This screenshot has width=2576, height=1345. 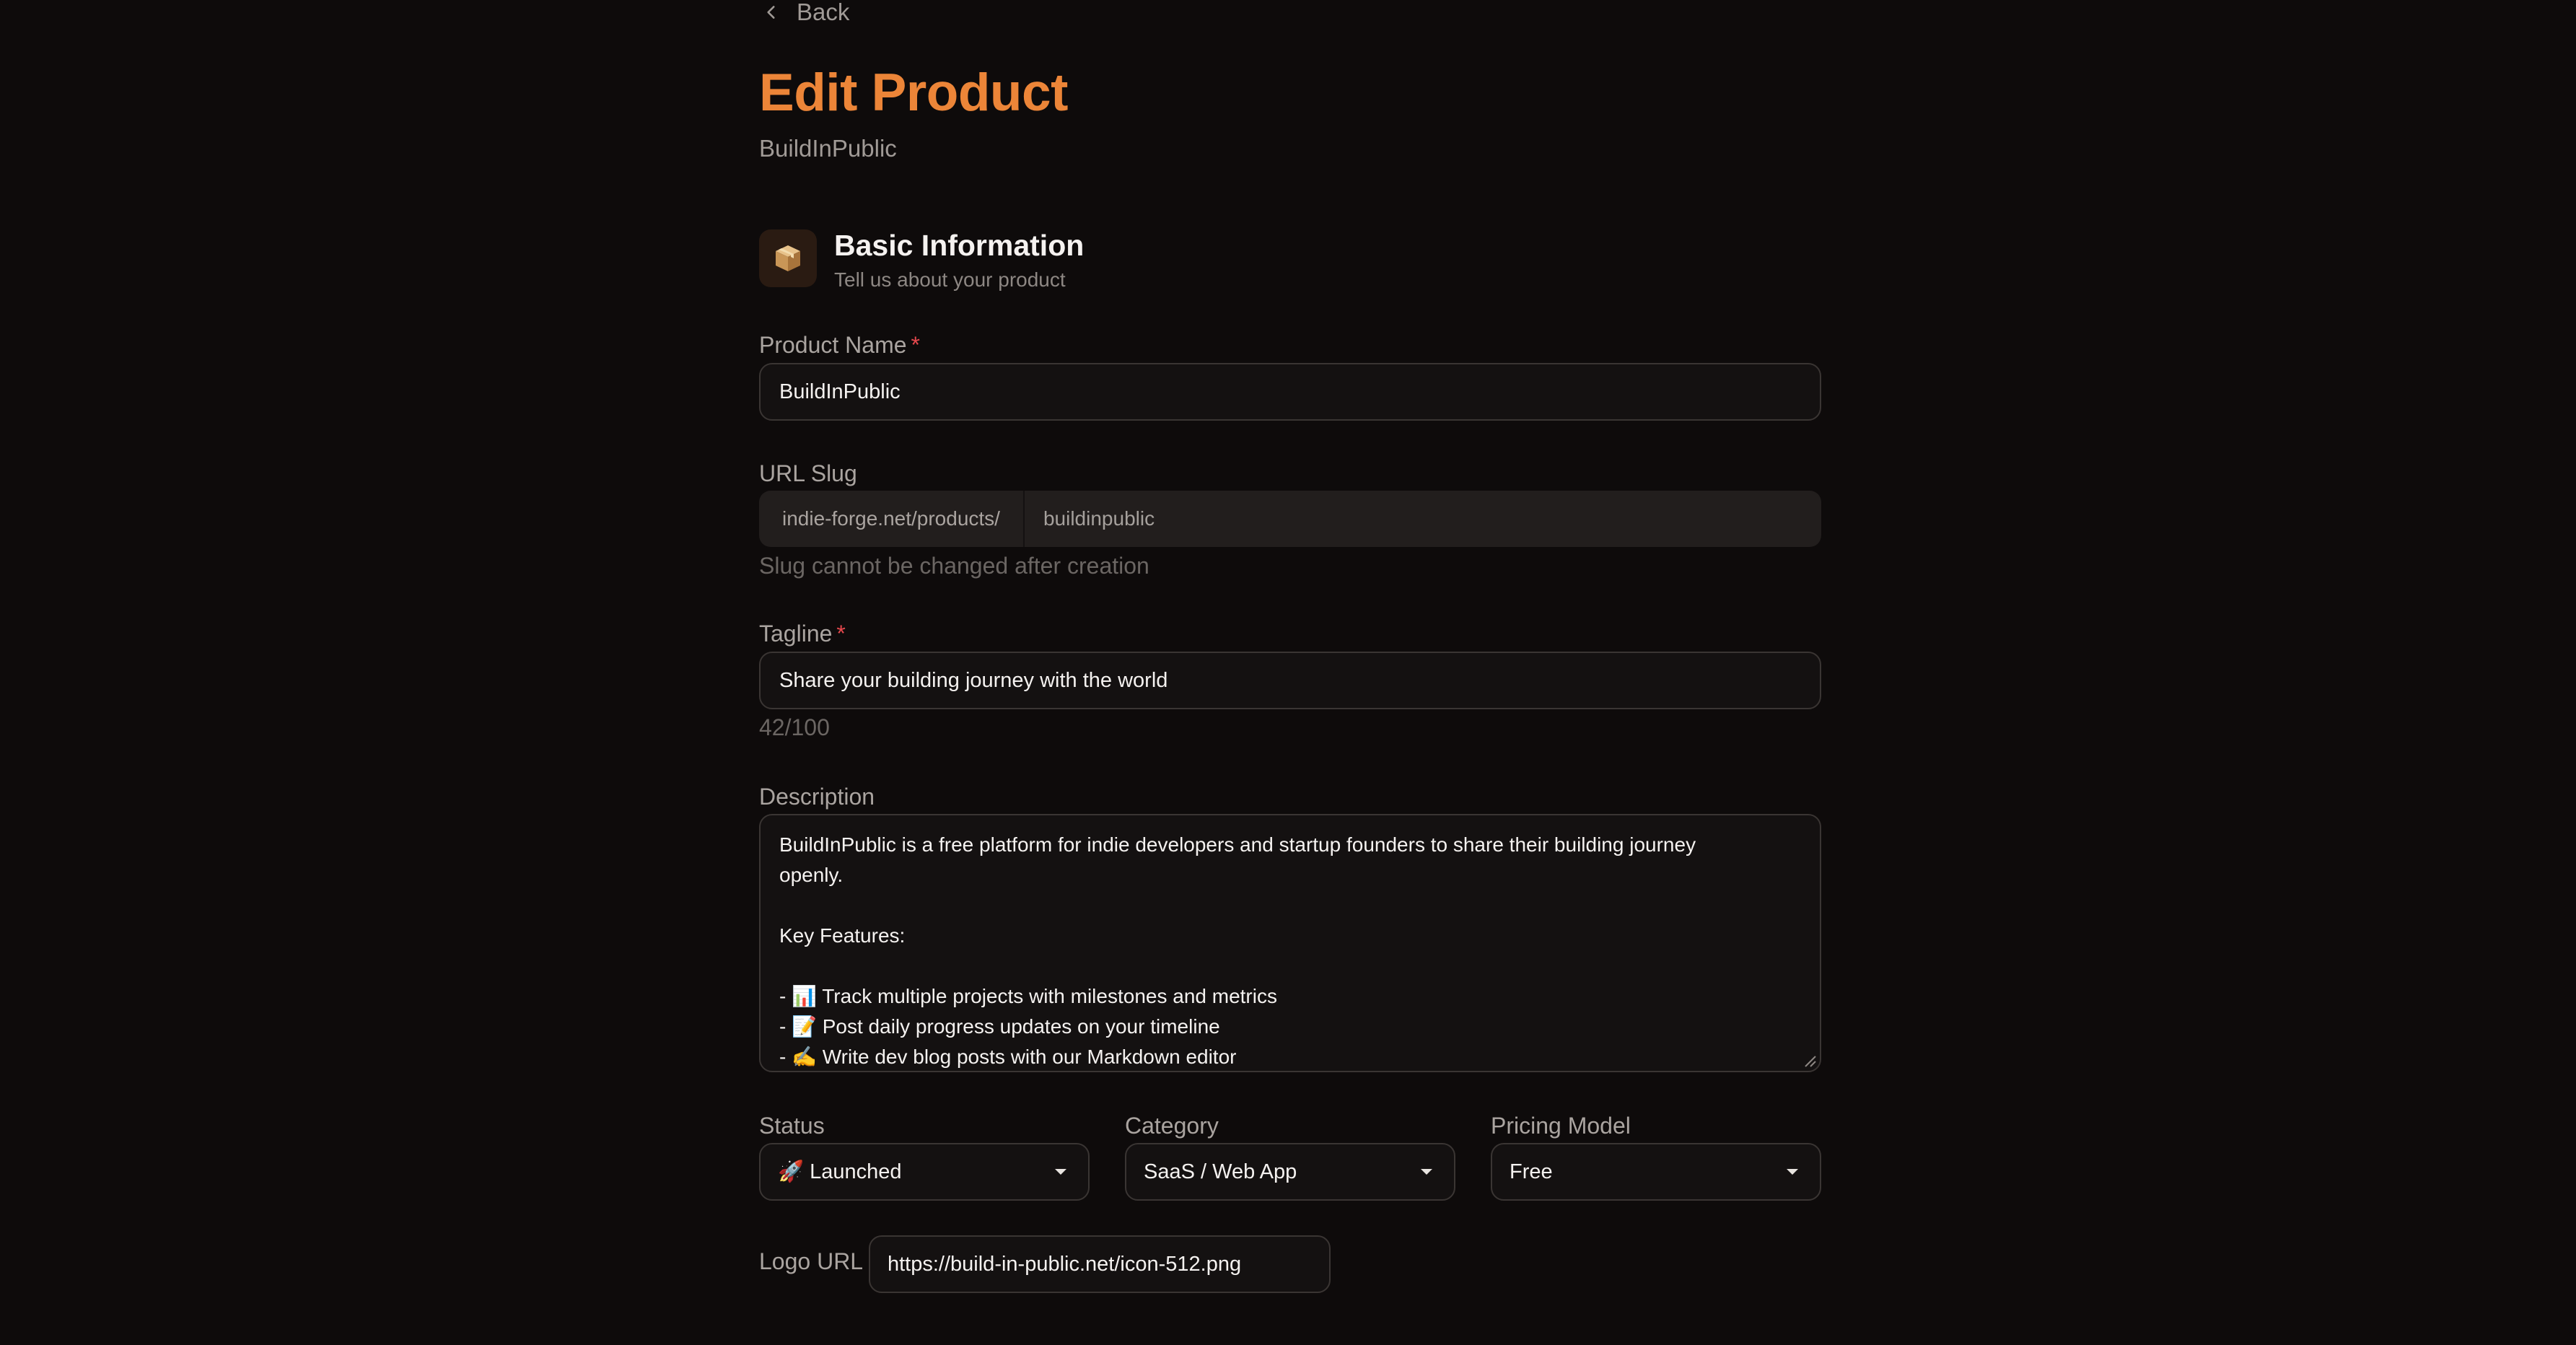 I want to click on product-name-input: BuildInPublic, so click(x=1290, y=392).